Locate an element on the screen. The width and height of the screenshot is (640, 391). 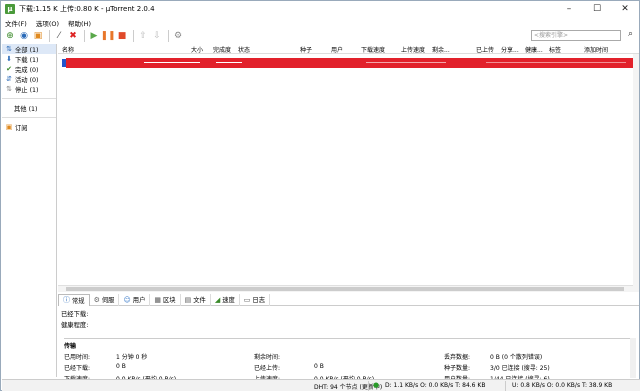
tab-label: 常规 is located at coordinates (78, 301).